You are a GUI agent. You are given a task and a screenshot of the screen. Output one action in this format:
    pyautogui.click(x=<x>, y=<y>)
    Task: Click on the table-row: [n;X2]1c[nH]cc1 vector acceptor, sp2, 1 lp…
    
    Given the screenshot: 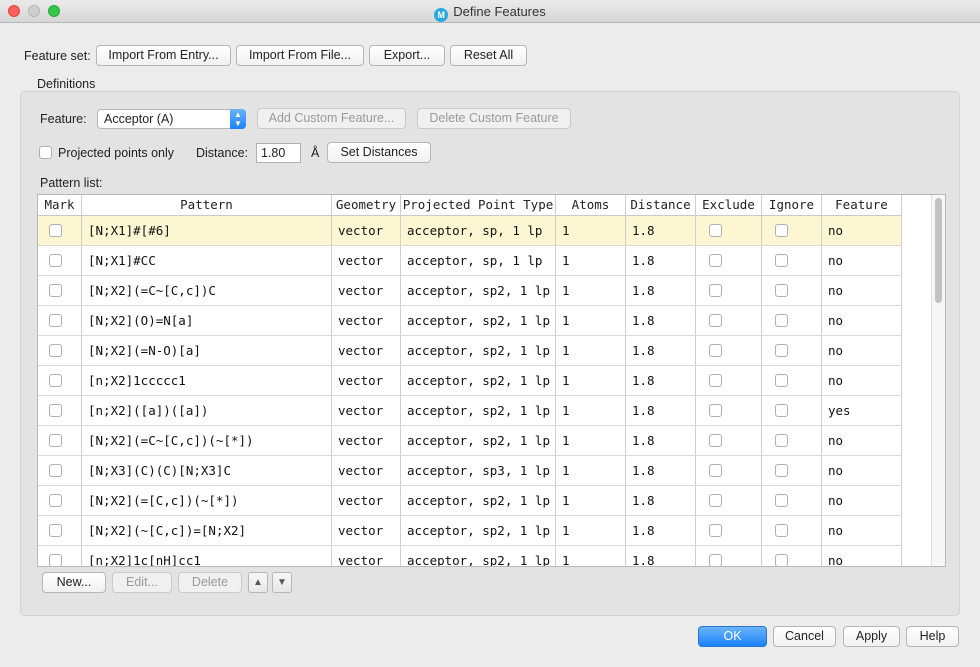 What is the action you would take?
    pyautogui.click(x=470, y=556)
    